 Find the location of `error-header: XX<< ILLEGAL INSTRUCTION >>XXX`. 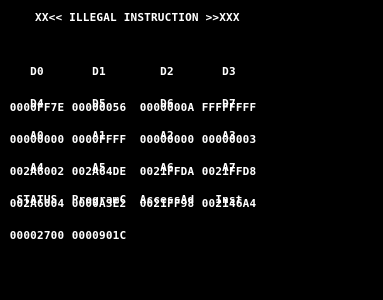

error-header: XX<< ILLEGAL INSTRUCTION >>XXX is located at coordinates (137, 17).